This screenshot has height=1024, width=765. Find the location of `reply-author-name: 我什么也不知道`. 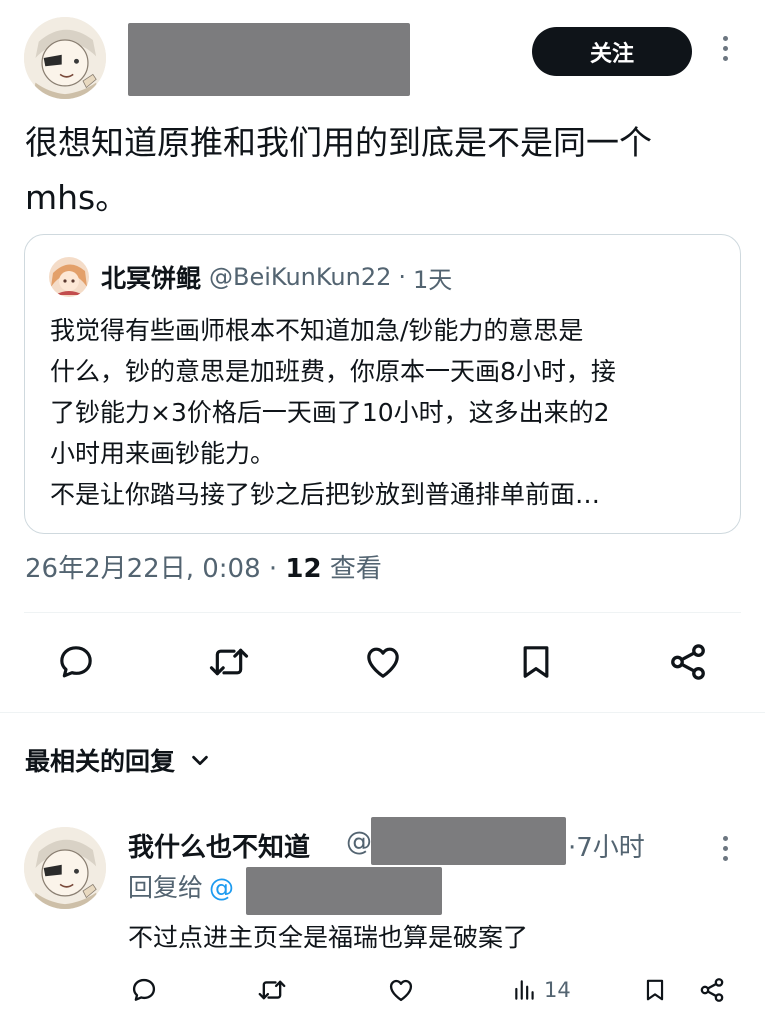

reply-author-name: 我什么也不知道 is located at coordinates (219, 845).